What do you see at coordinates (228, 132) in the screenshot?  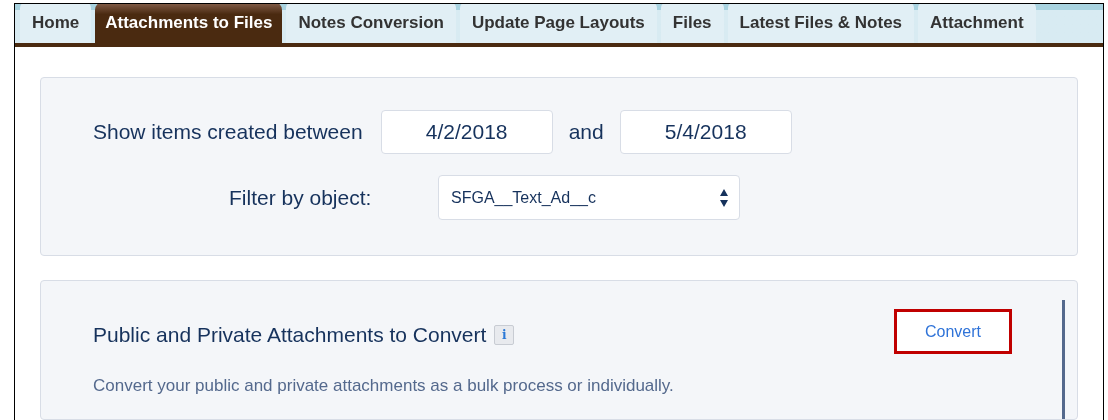 I see `date-range-label: Show items created between` at bounding box center [228, 132].